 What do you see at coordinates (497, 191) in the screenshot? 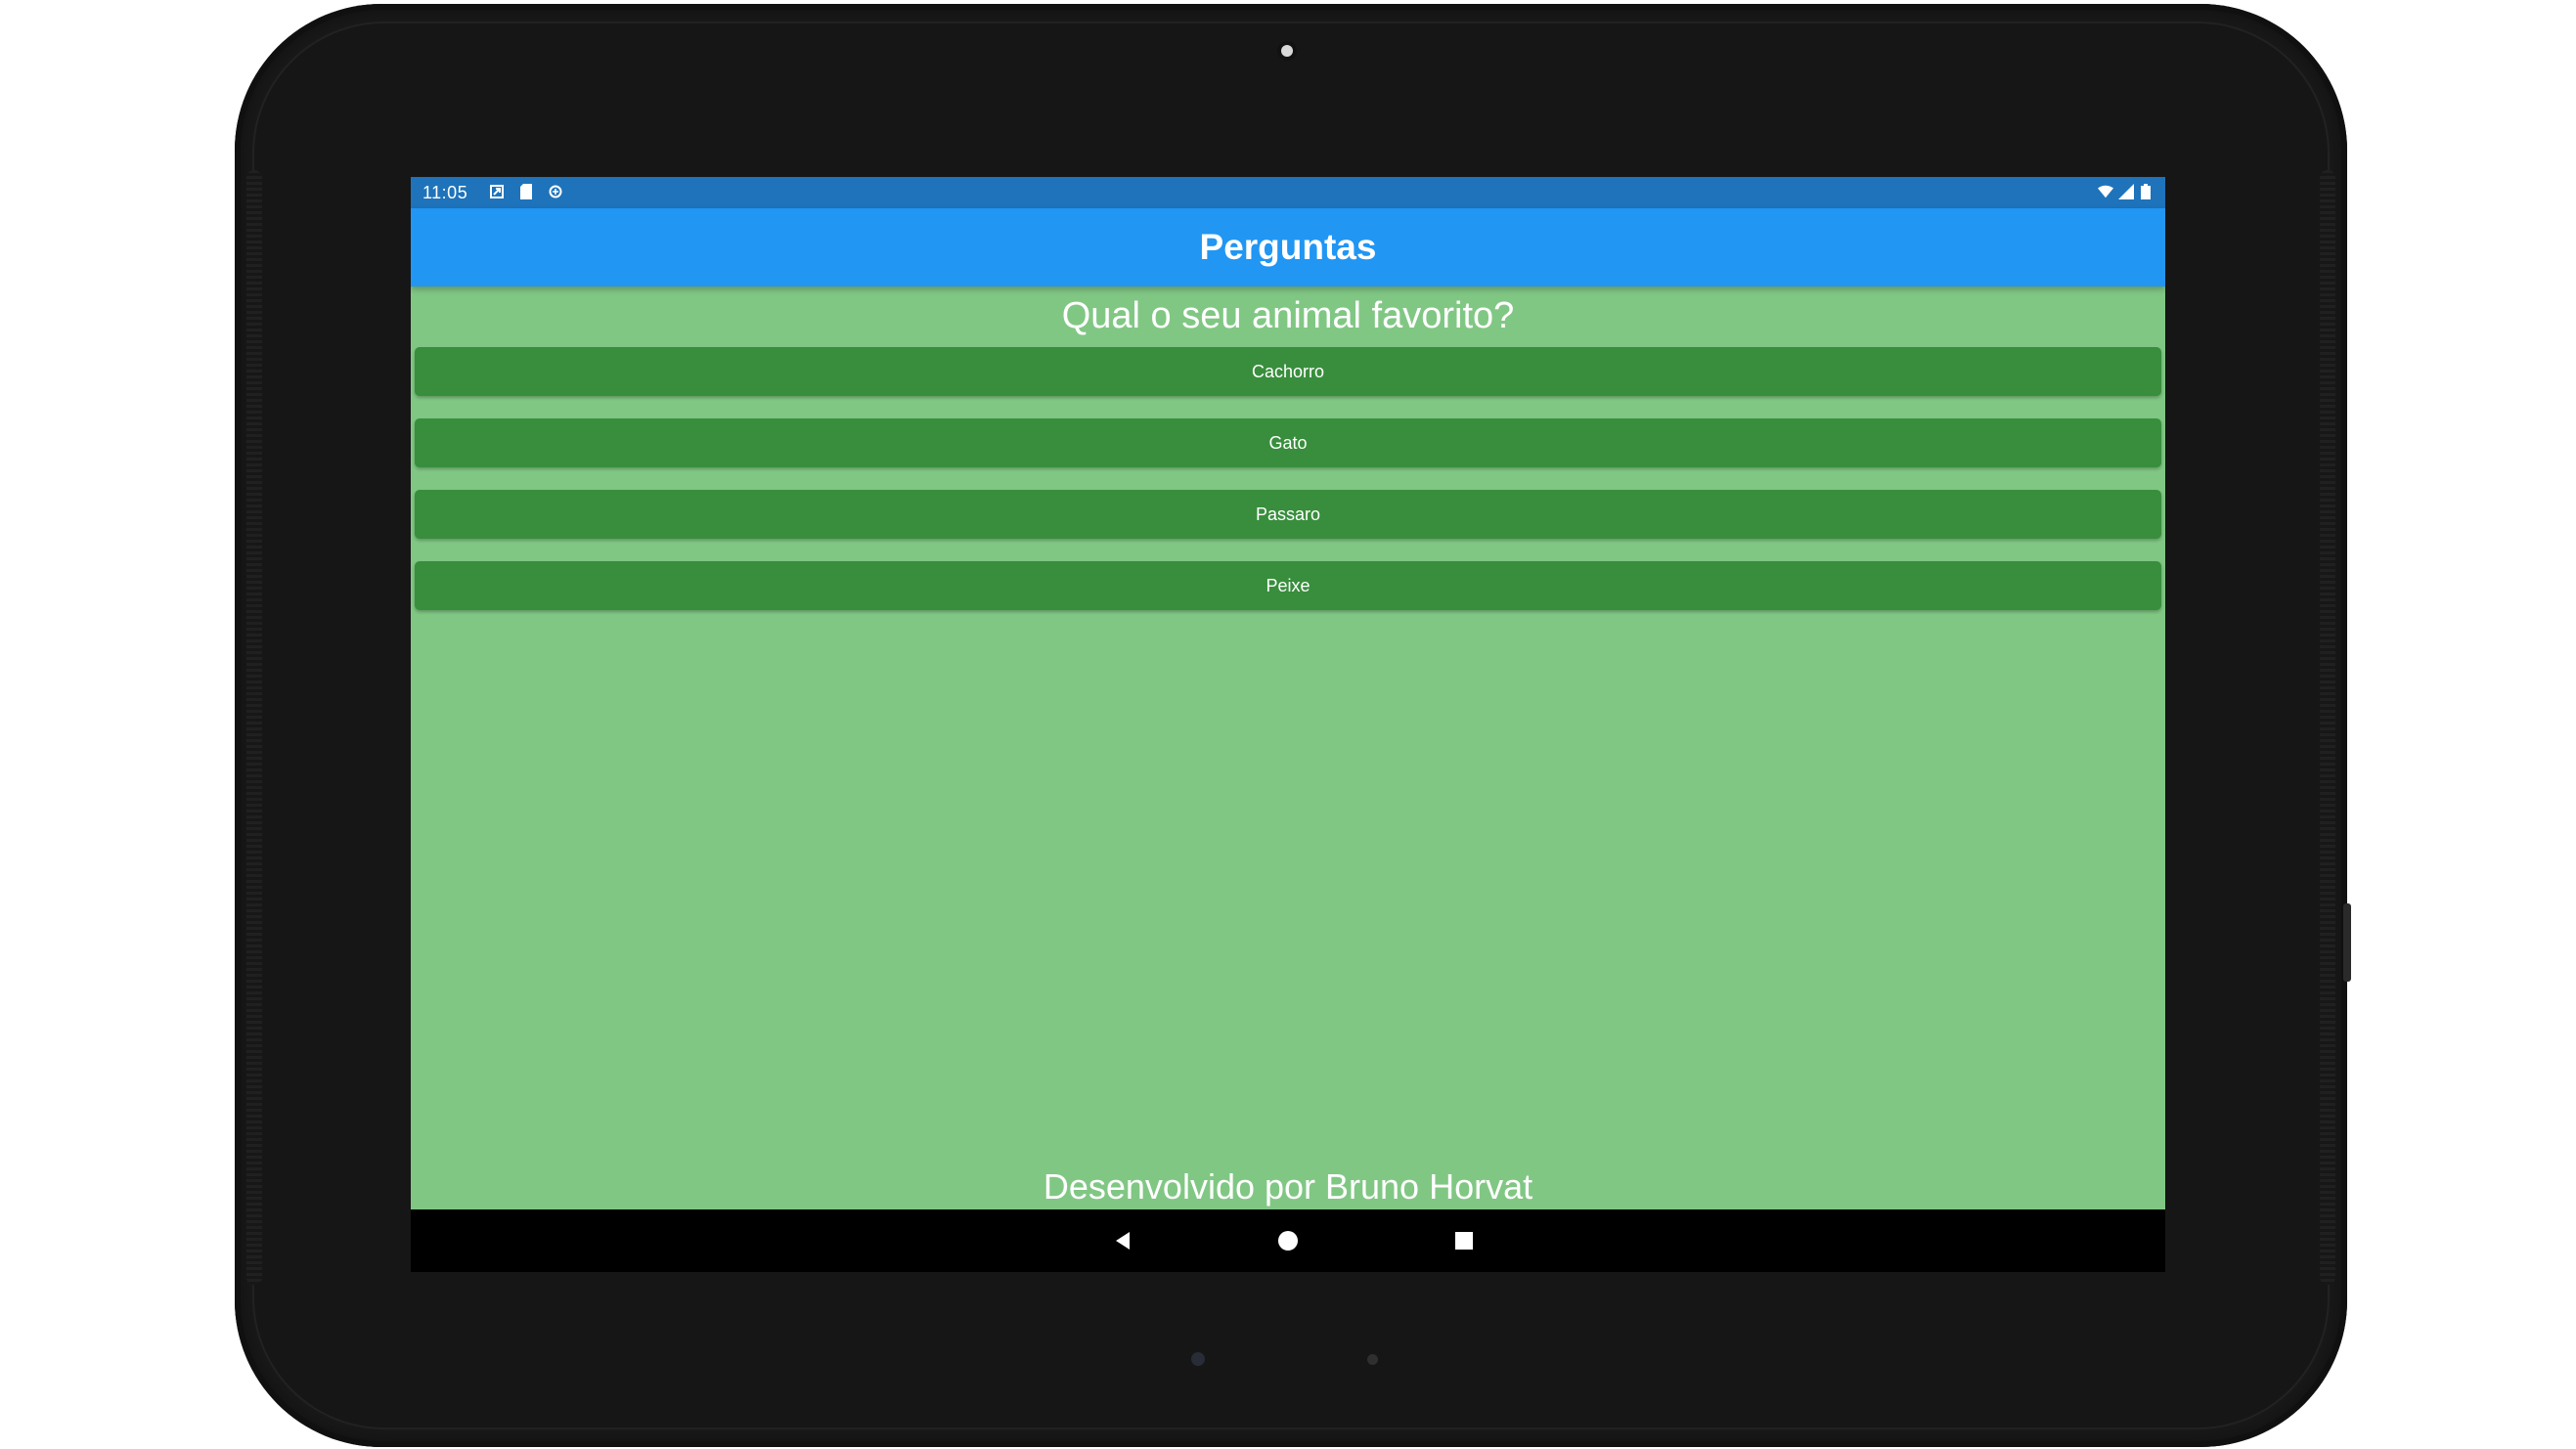
I see `notification-icon` at bounding box center [497, 191].